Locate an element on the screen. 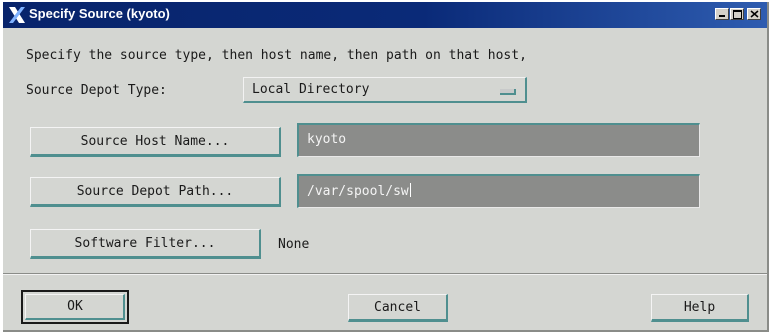 This screenshot has width=772, height=334. ok-button: OK is located at coordinates (75, 307).